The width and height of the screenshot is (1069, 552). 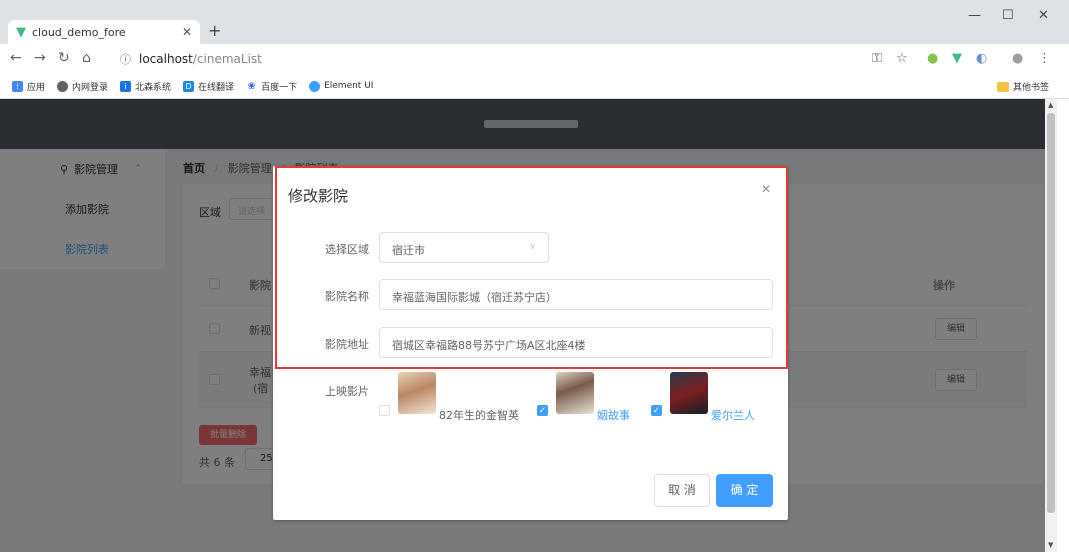 What do you see at coordinates (613, 415) in the screenshot?
I see `movie-name: 姻故事` at bounding box center [613, 415].